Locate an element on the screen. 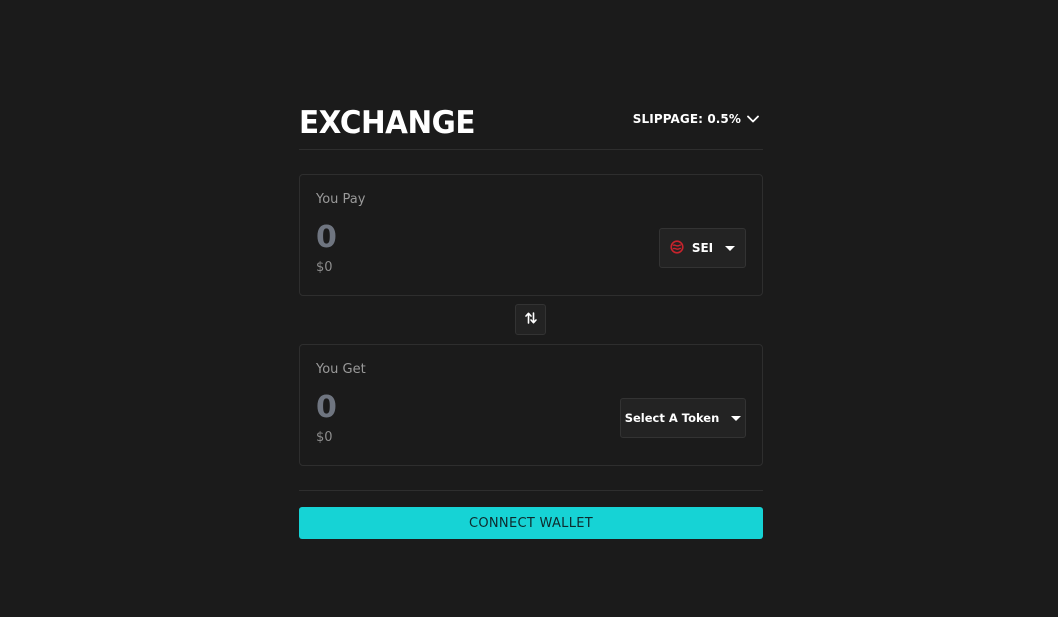  swap-arrows-icon is located at coordinates (531, 319).